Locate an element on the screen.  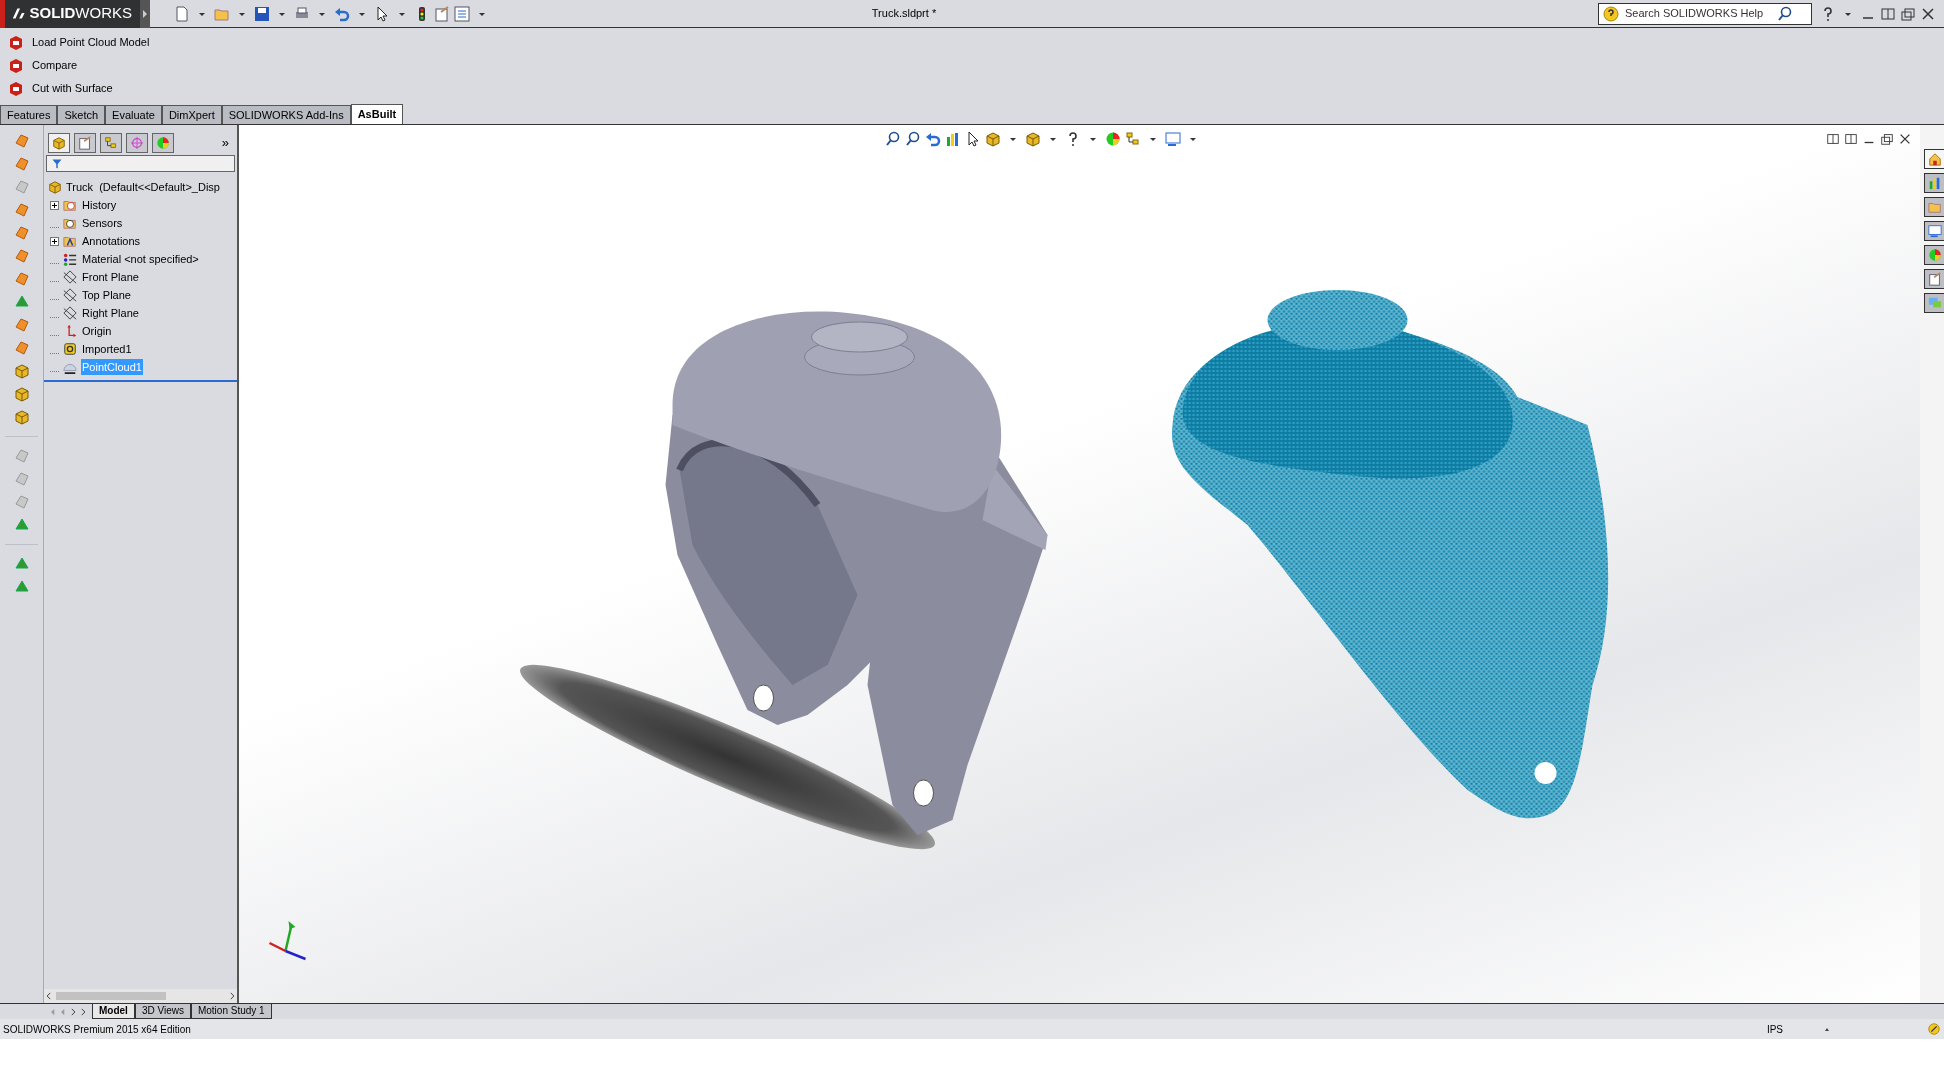
split-left-icon is located at coordinates (1833, 139).